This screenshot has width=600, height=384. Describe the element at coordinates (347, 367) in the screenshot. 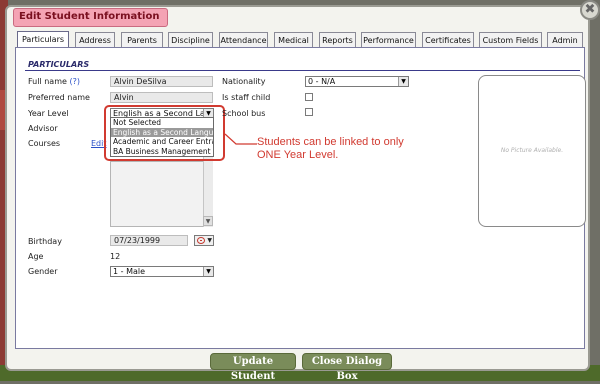

I see `close-dialog-button: Close Dialog Box` at that location.